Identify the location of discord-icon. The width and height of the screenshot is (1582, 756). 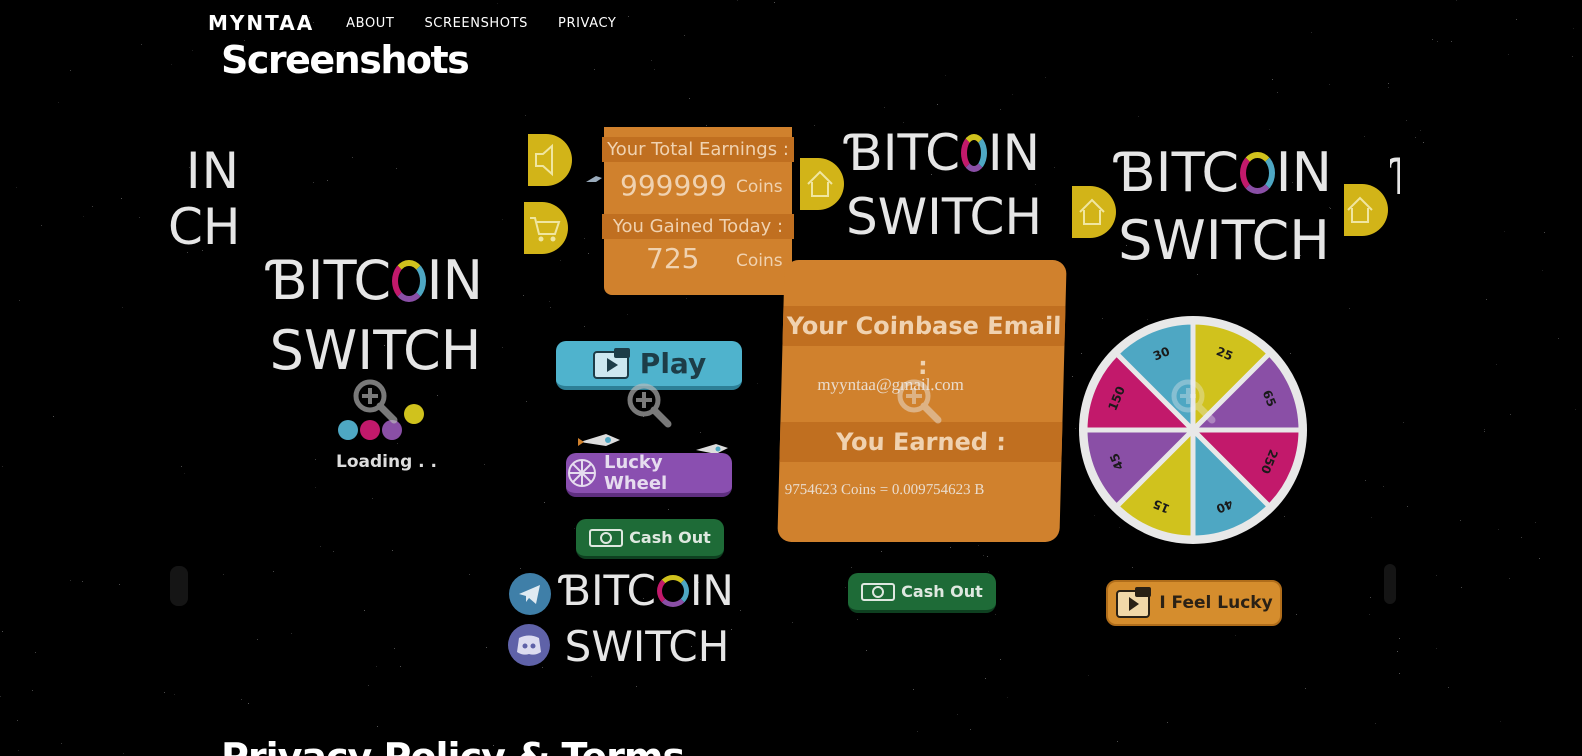
(529, 645).